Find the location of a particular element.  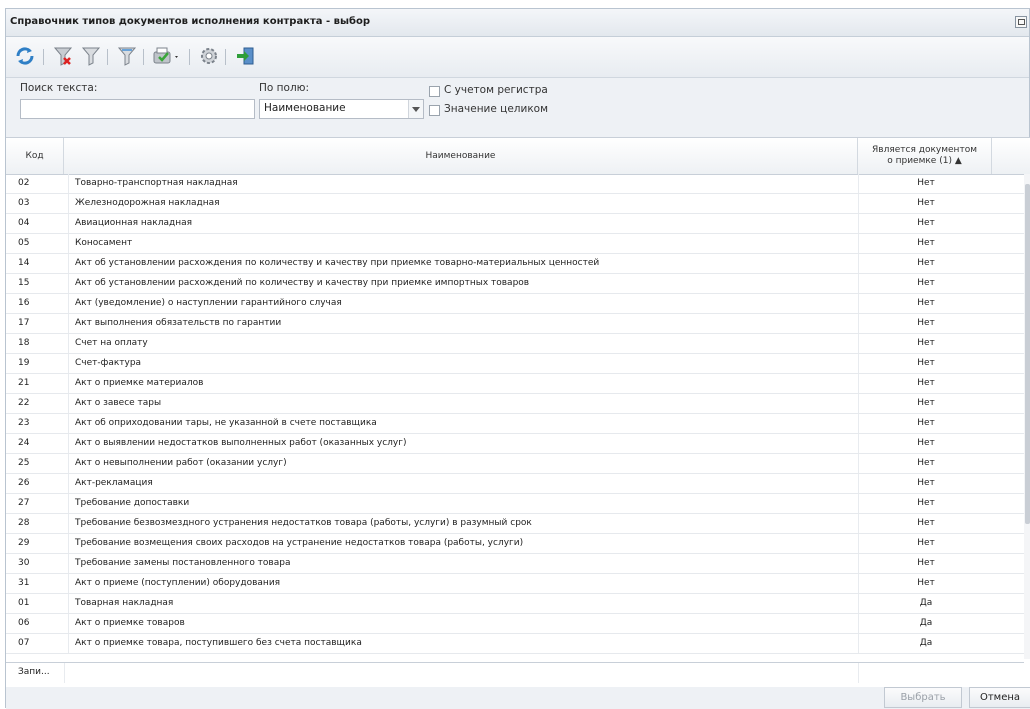

table-row: 27 Требование допоставки Нет is located at coordinates (515, 504).